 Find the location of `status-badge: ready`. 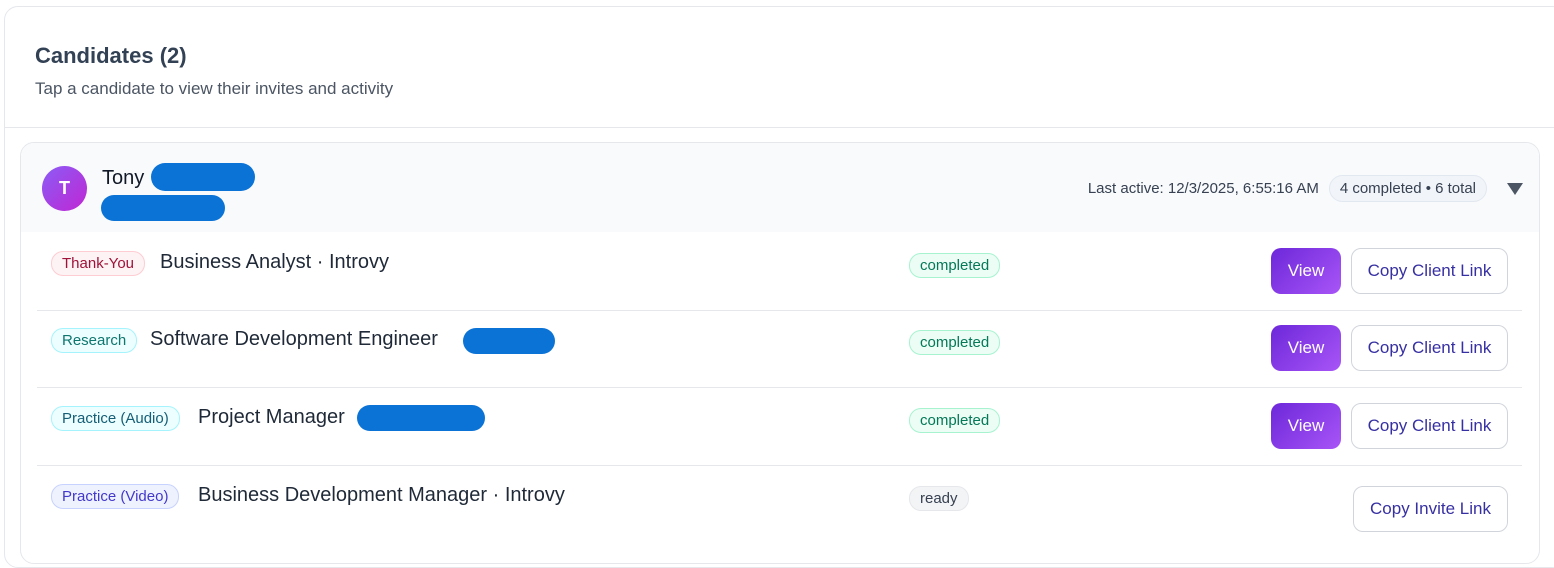

status-badge: ready is located at coordinates (939, 498).